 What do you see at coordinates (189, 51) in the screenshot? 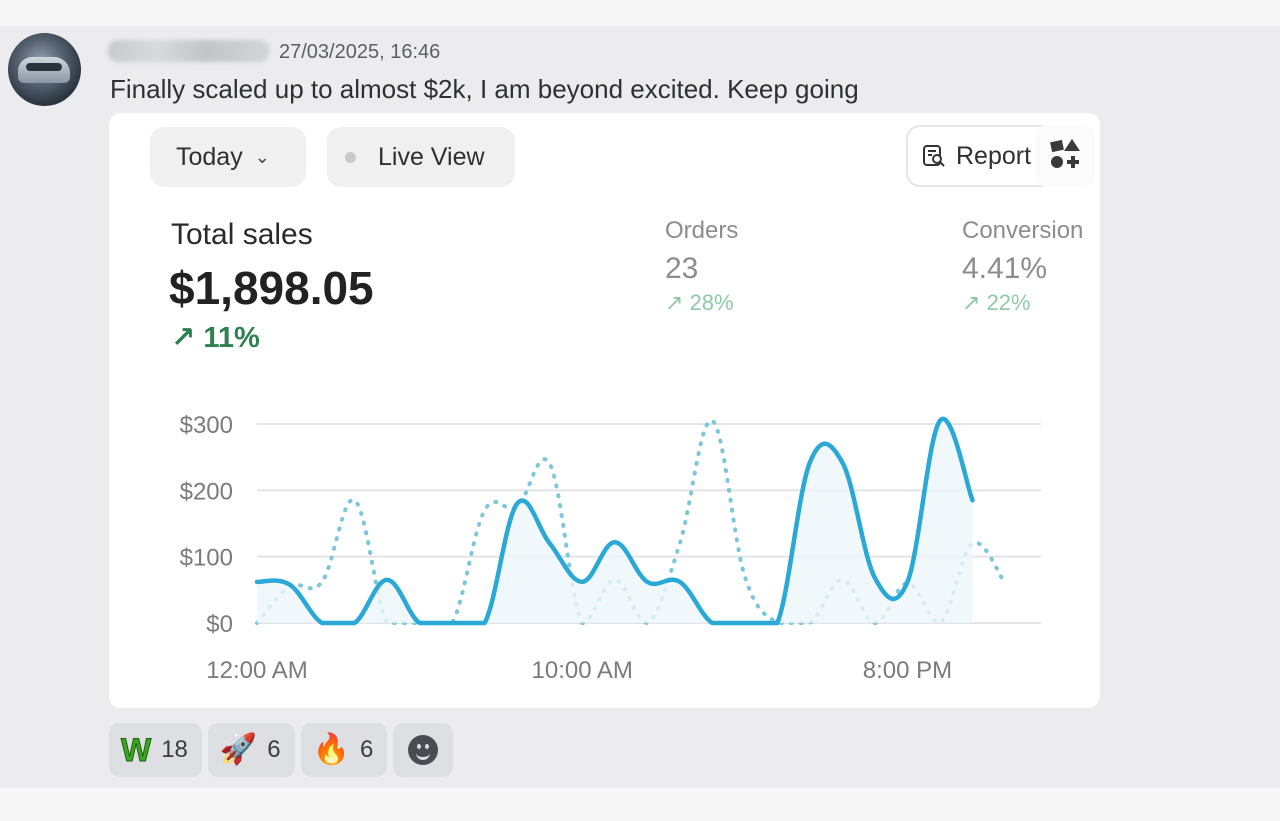
I see `username-redacted` at bounding box center [189, 51].